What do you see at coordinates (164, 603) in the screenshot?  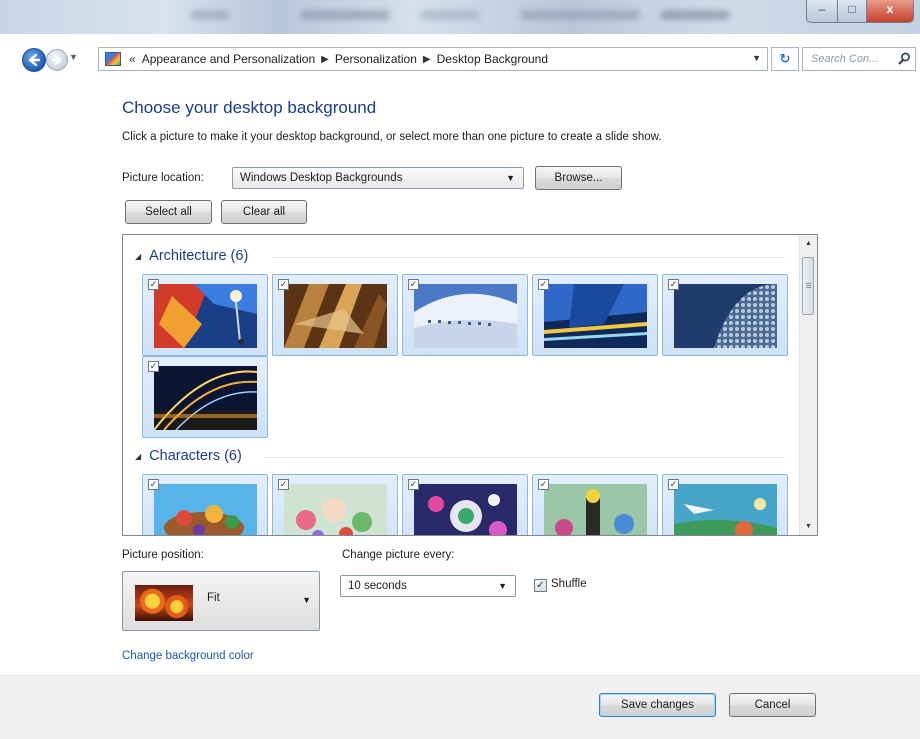 I see `picture-position-preview` at bounding box center [164, 603].